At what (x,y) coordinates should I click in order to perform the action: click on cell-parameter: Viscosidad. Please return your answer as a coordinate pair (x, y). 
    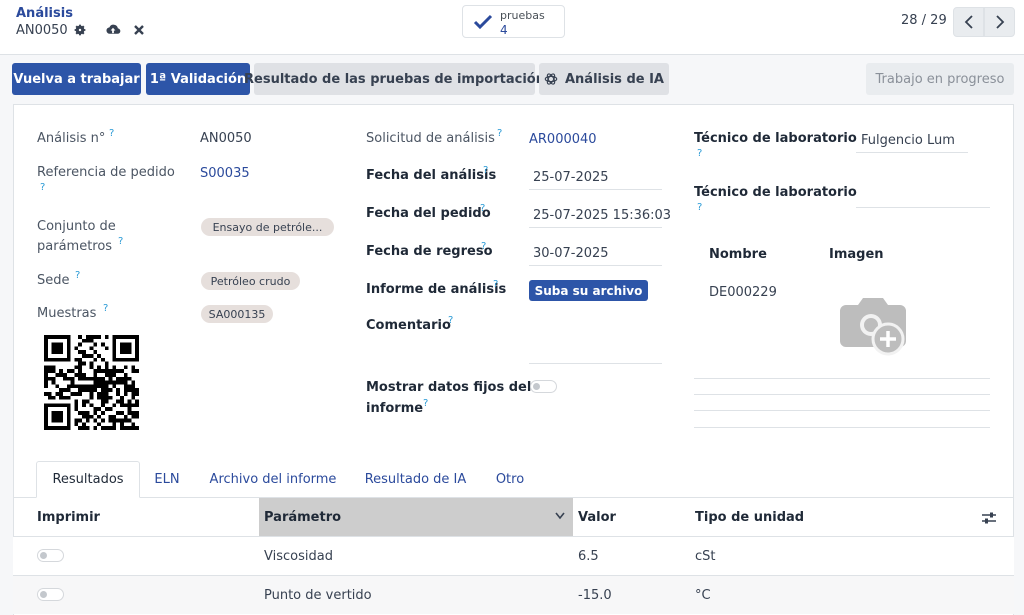
    Looking at the image, I should click on (298, 556).